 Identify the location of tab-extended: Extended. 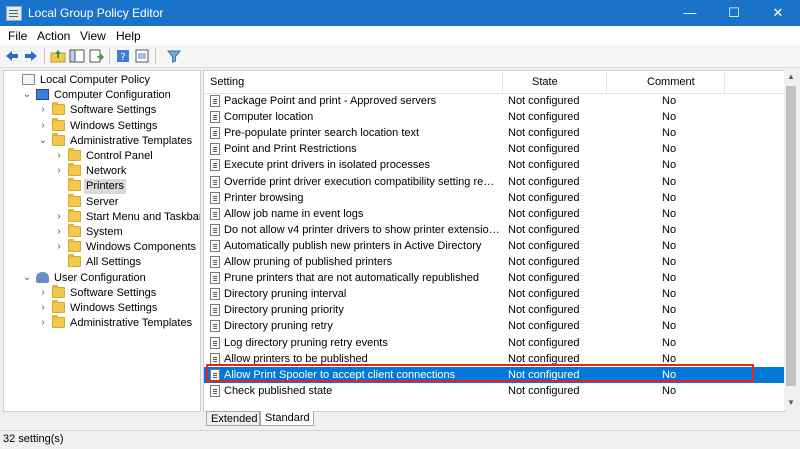
(233, 418).